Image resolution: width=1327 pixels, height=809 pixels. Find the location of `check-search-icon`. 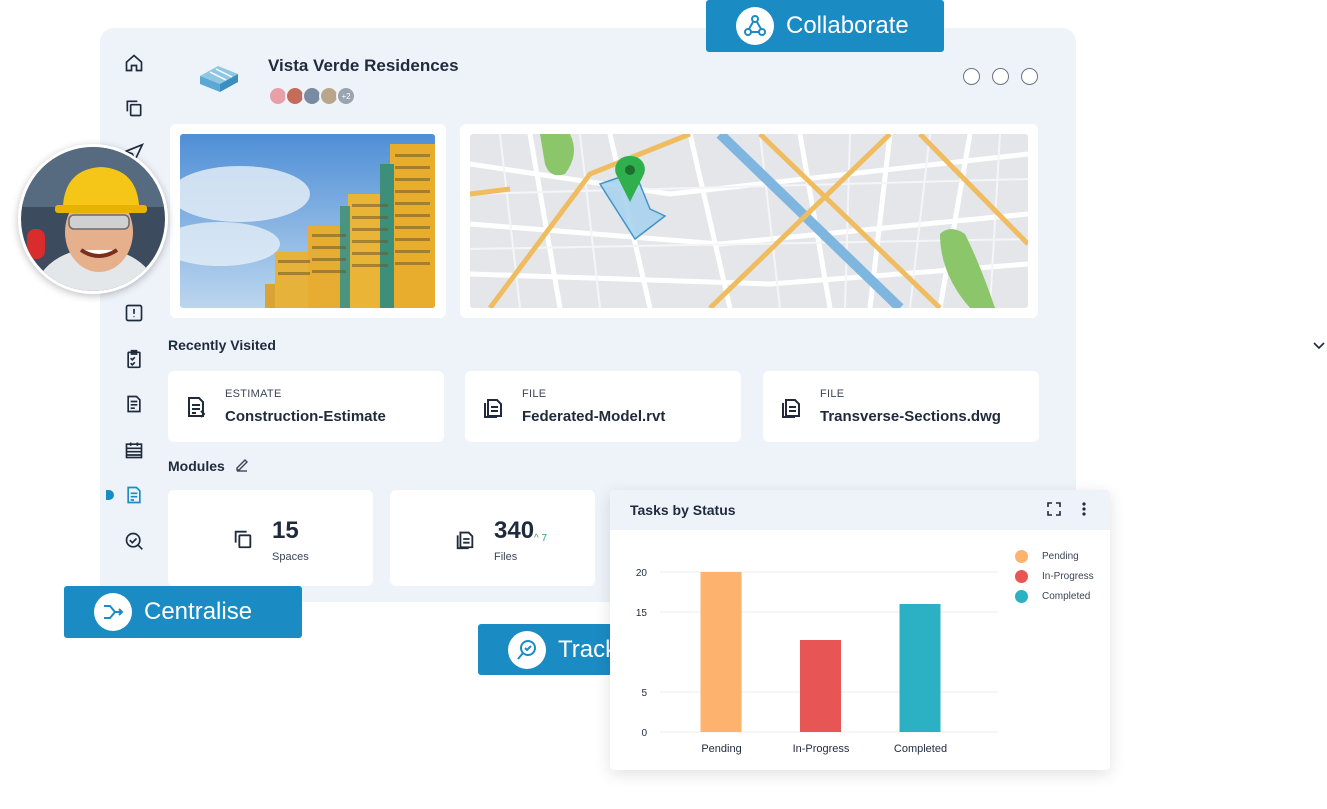

check-search-icon is located at coordinates (134, 541).